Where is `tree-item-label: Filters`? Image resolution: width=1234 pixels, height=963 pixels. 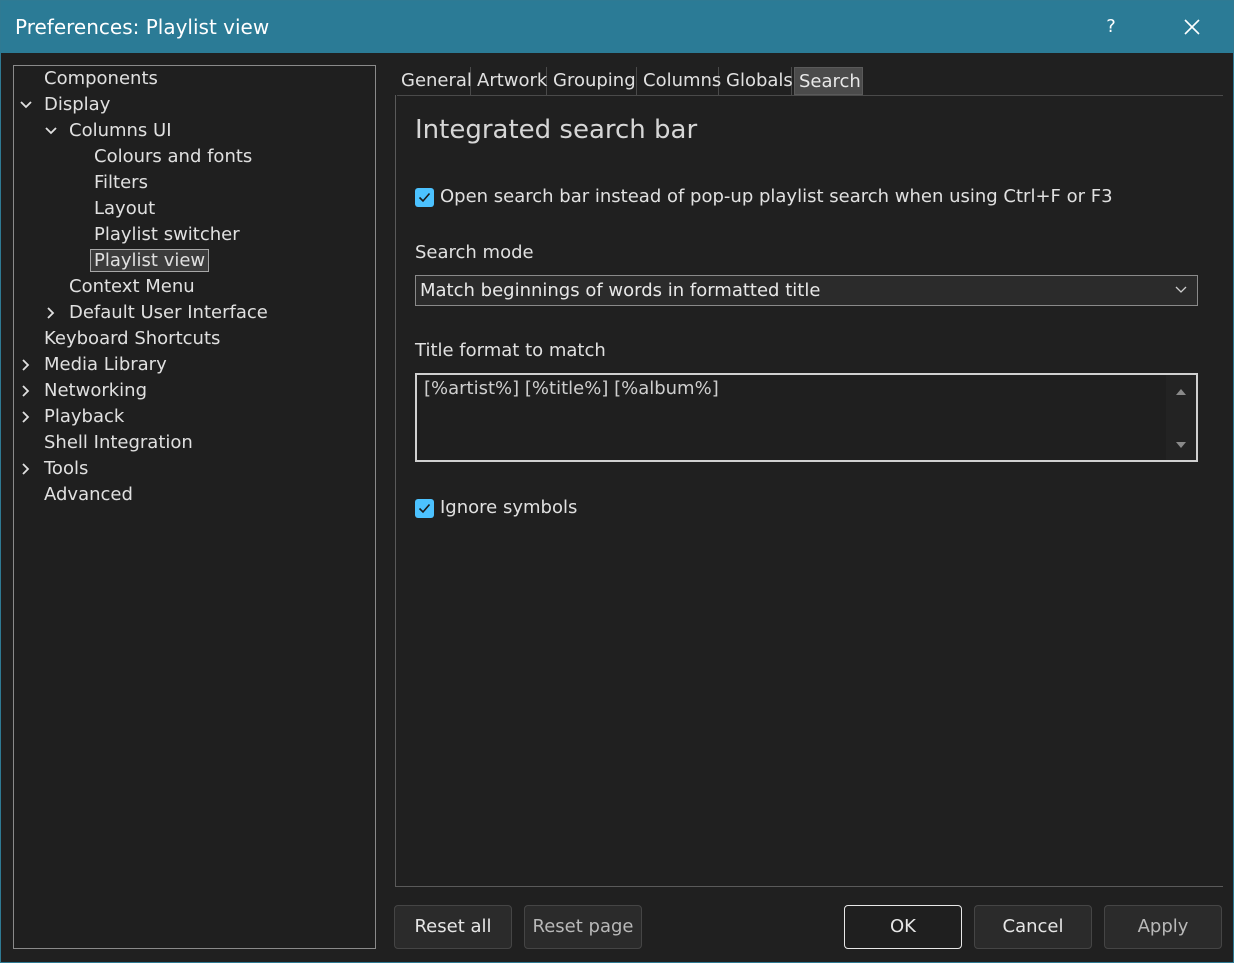
tree-item-label: Filters is located at coordinates (121, 182).